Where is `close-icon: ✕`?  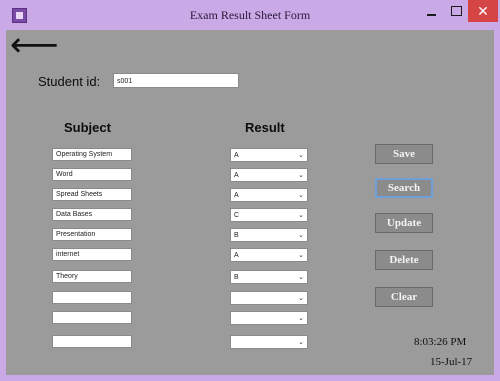 close-icon: ✕ is located at coordinates (483, 11).